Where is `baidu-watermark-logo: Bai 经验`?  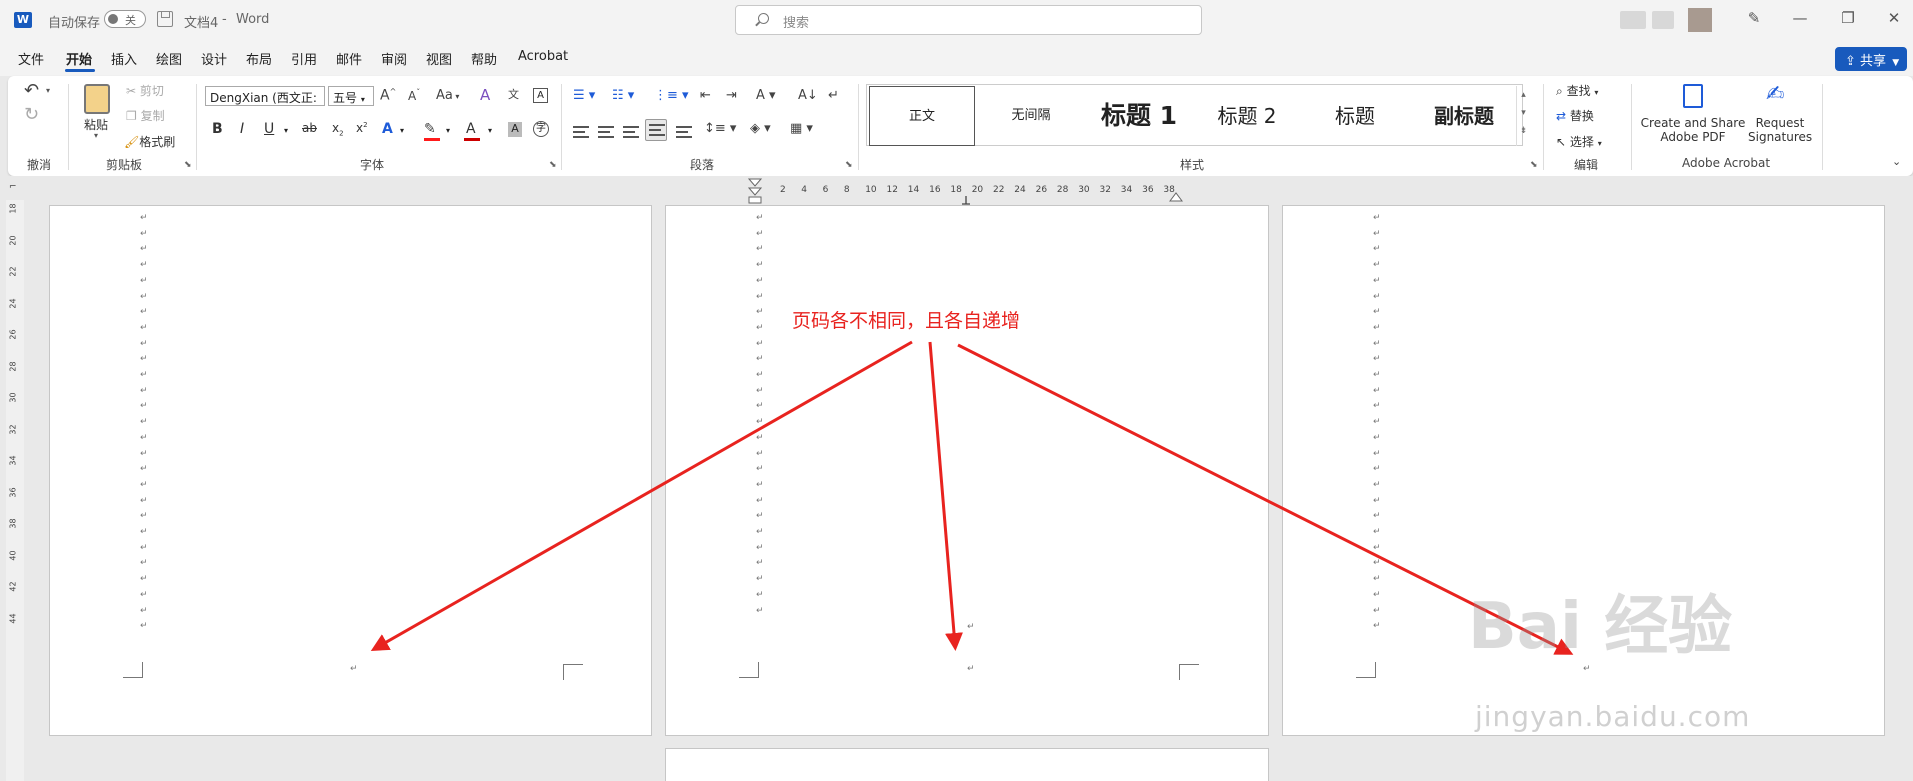 baidu-watermark-logo: Bai 经验 is located at coordinates (1600, 621).